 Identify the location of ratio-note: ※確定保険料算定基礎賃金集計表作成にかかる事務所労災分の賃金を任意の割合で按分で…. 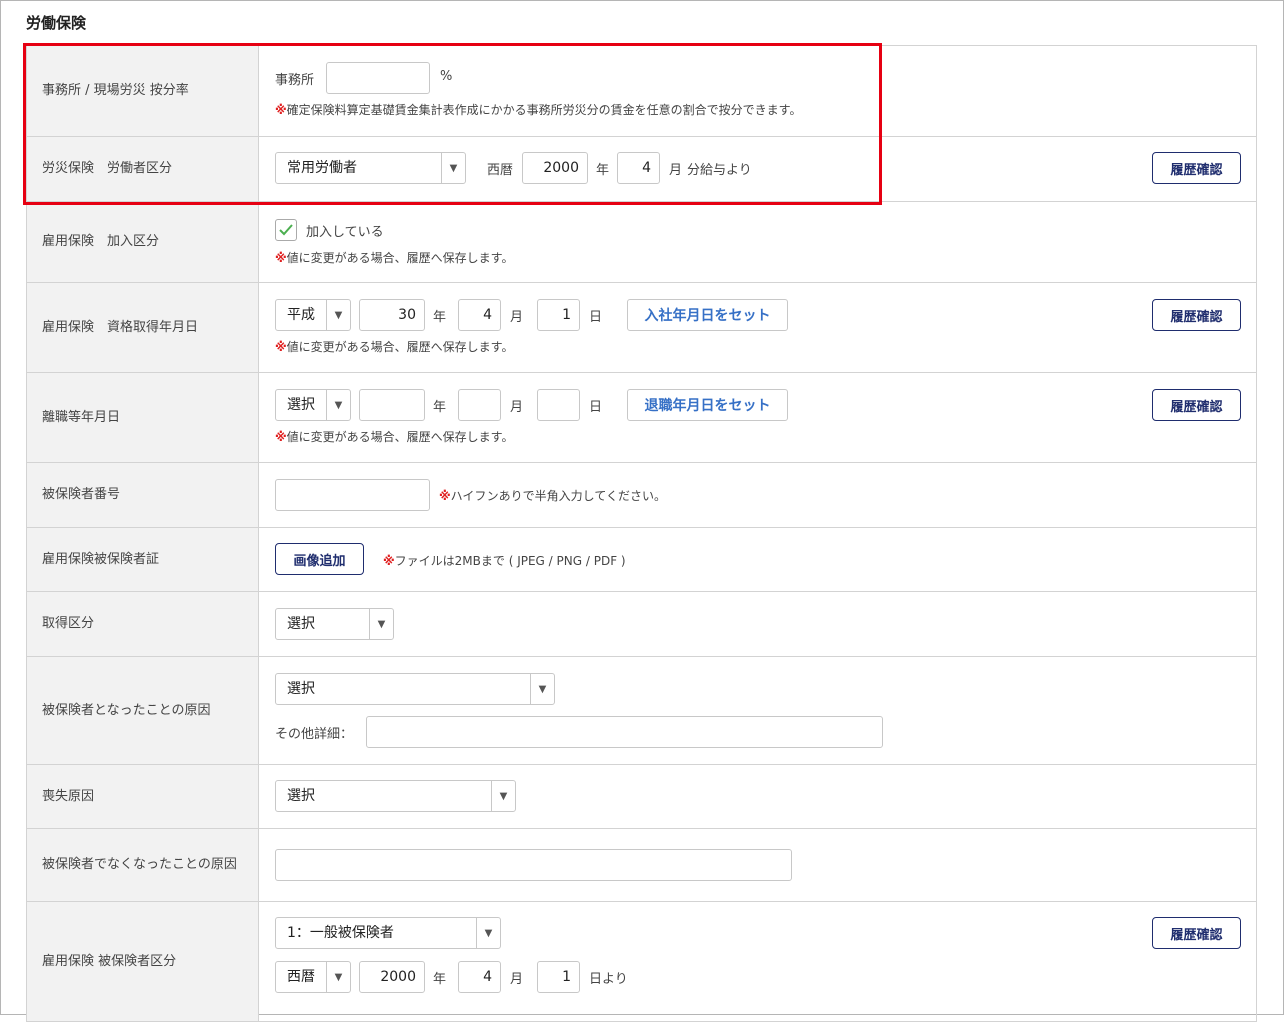
(538, 110).